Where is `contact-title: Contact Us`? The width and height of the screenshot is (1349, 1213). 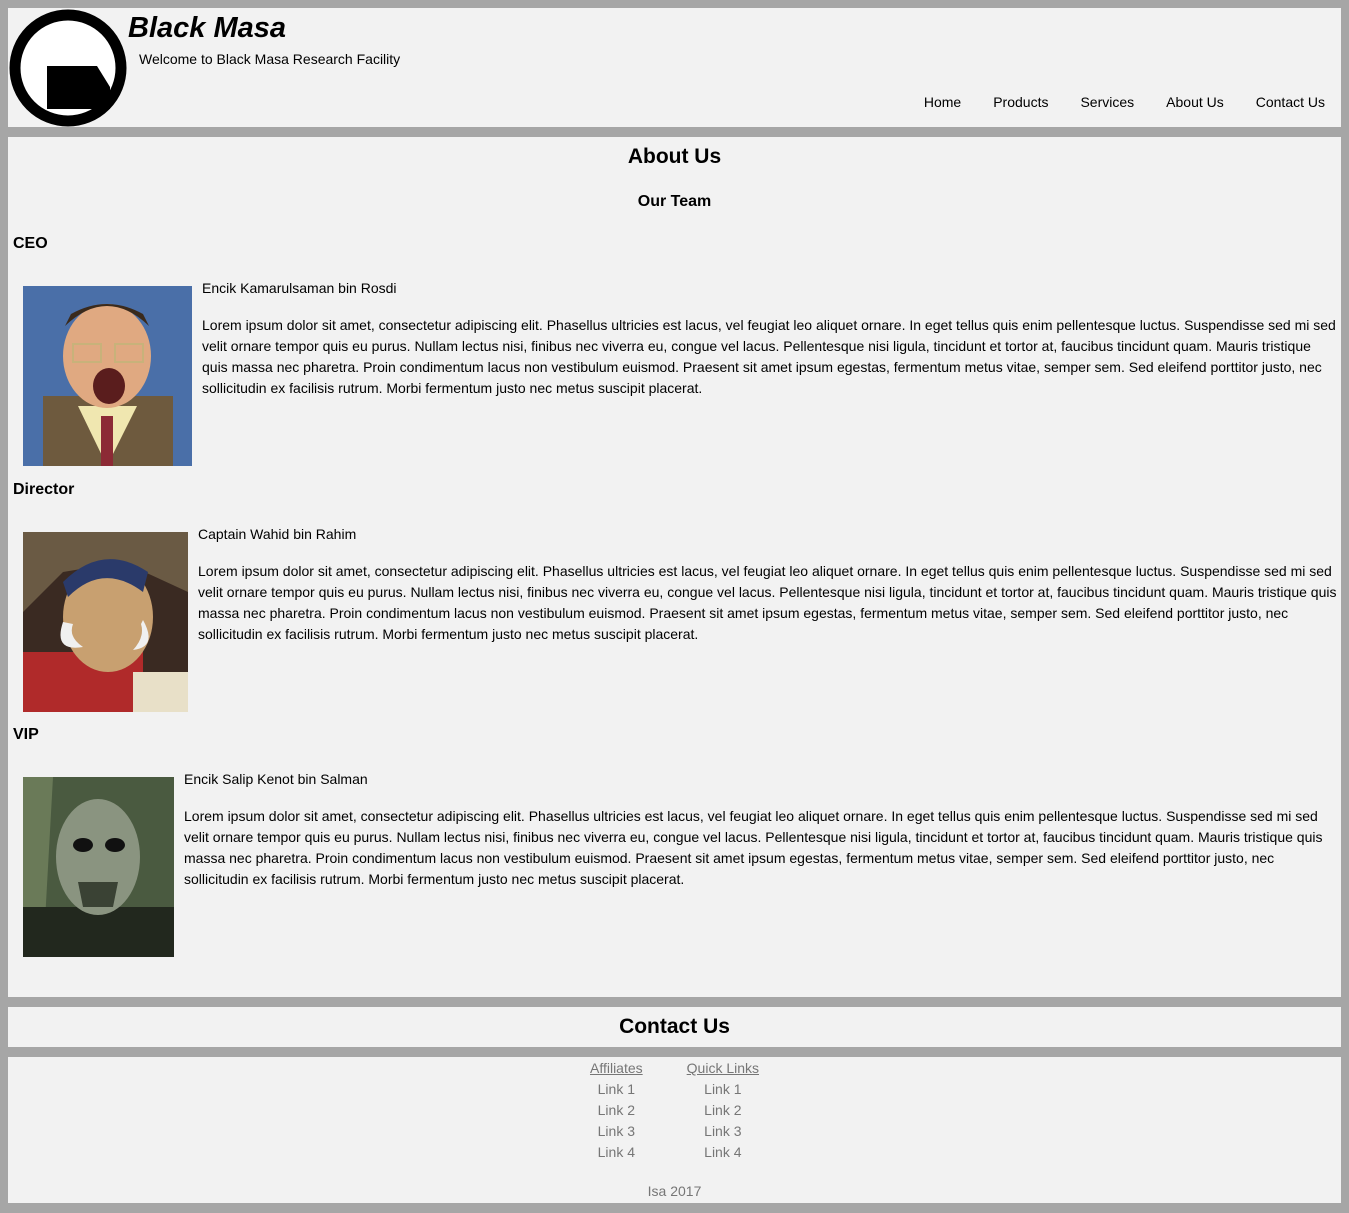
contact-title: Contact Us is located at coordinates (674, 1026).